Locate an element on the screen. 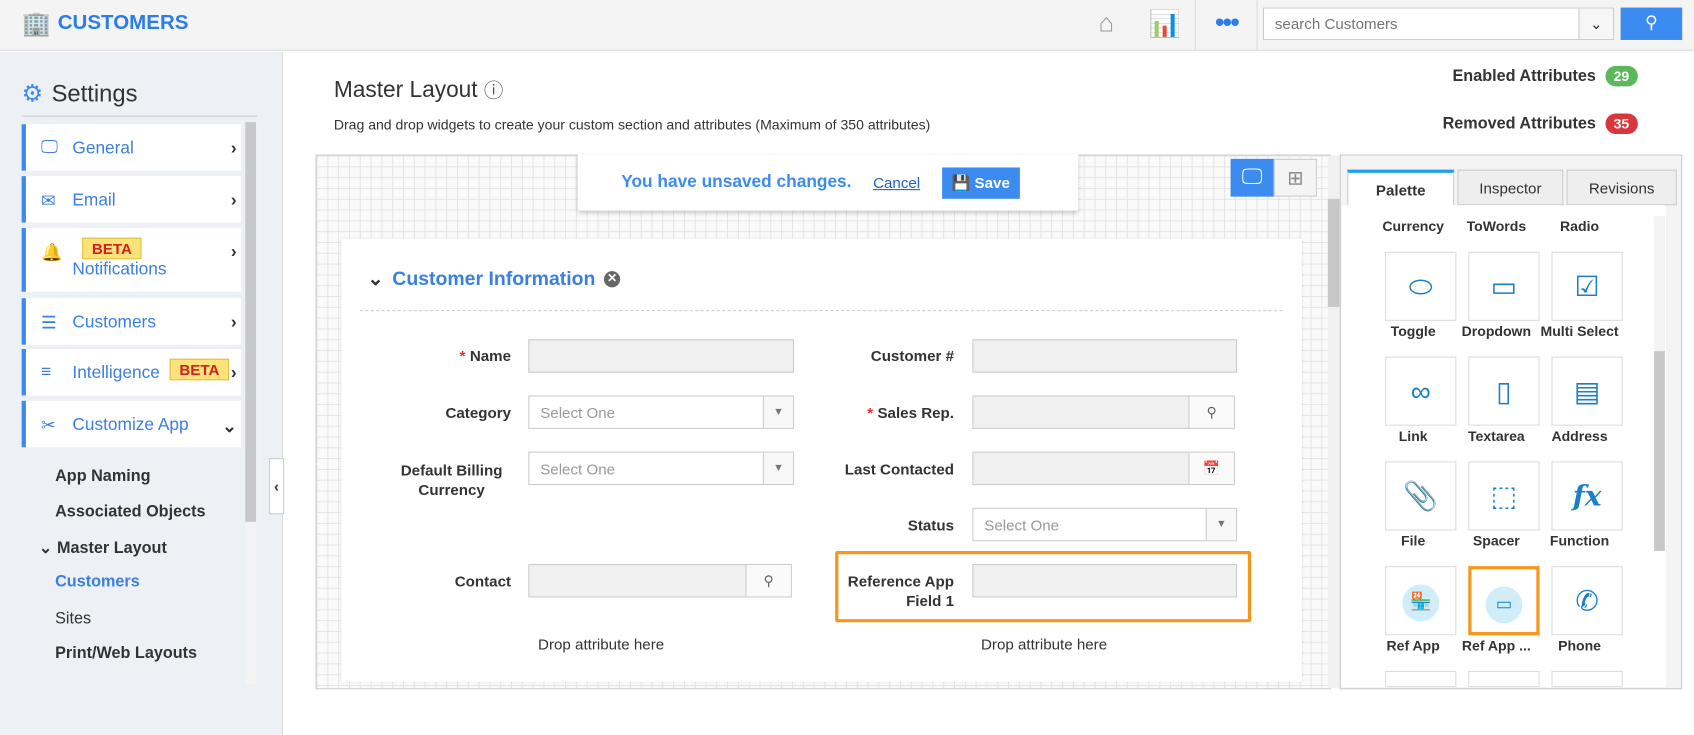 This screenshot has height=735, width=1694. settings-heading: ⚙ Settings is located at coordinates (79, 93).